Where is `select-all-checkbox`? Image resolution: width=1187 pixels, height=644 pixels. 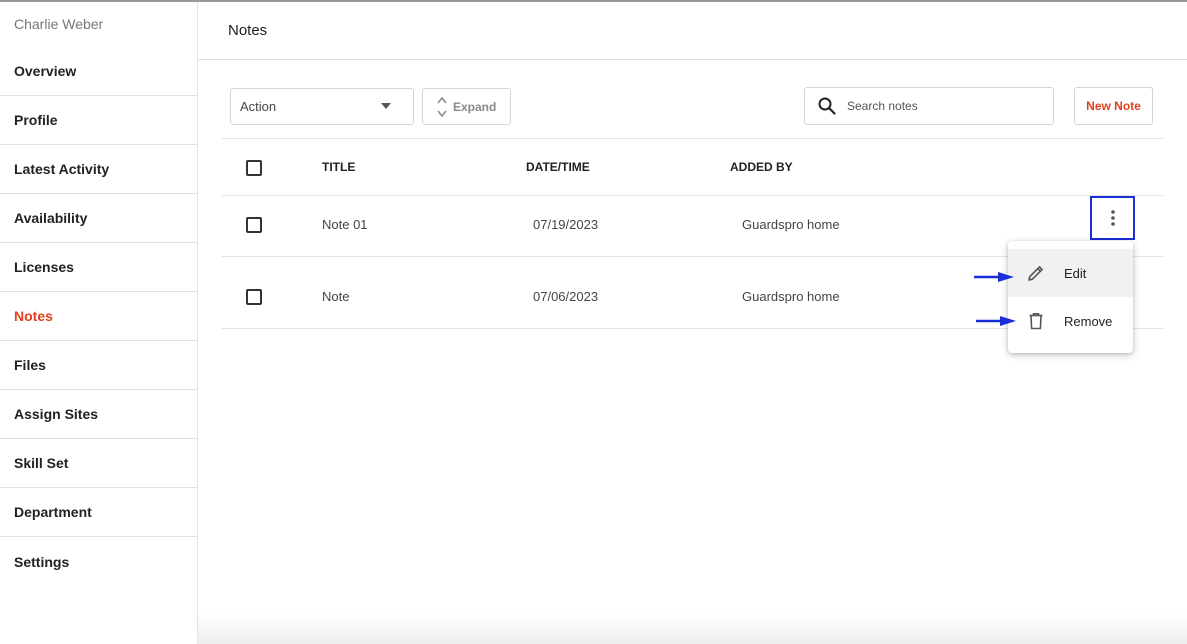
select-all-checkbox is located at coordinates (254, 168).